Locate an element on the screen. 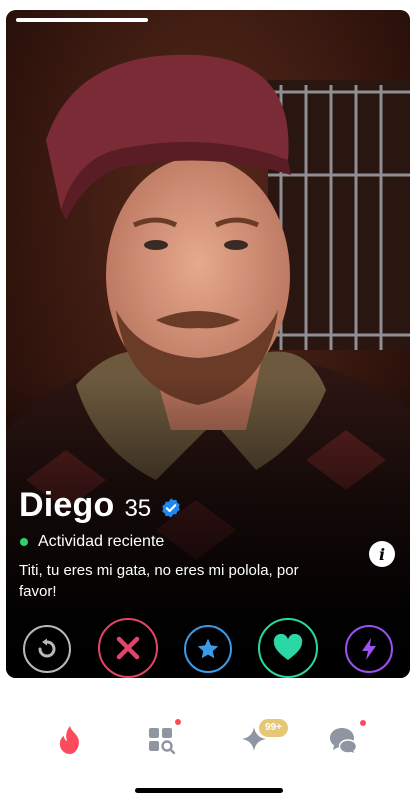  activity-text: Actividad reciente is located at coordinates (101, 541).